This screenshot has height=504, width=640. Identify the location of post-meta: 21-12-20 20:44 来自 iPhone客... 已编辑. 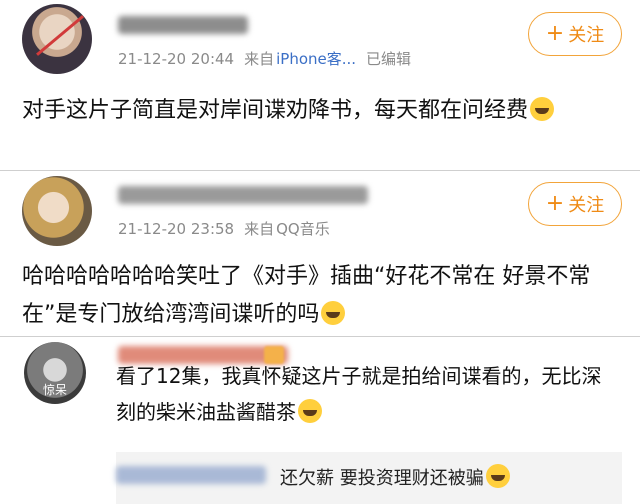
(269, 58).